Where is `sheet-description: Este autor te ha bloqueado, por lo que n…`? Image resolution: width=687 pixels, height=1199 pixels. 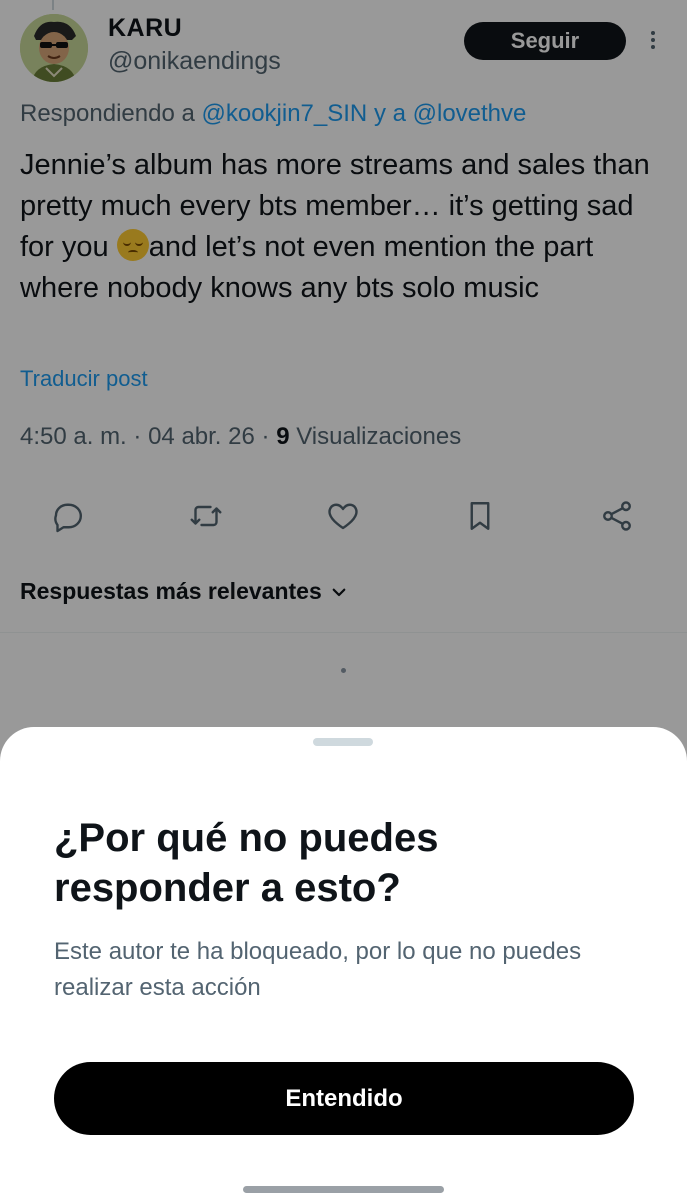
sheet-description: Este autor te ha bloqueado, por lo que n… is located at coordinates (318, 969).